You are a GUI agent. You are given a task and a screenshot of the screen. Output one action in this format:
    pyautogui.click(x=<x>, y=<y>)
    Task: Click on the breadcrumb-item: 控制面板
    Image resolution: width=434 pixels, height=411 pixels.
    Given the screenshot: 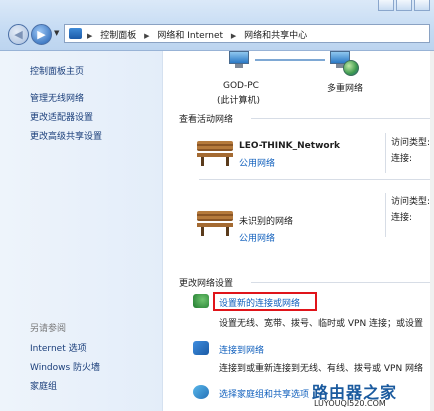 What is the action you would take?
    pyautogui.click(x=118, y=36)
    